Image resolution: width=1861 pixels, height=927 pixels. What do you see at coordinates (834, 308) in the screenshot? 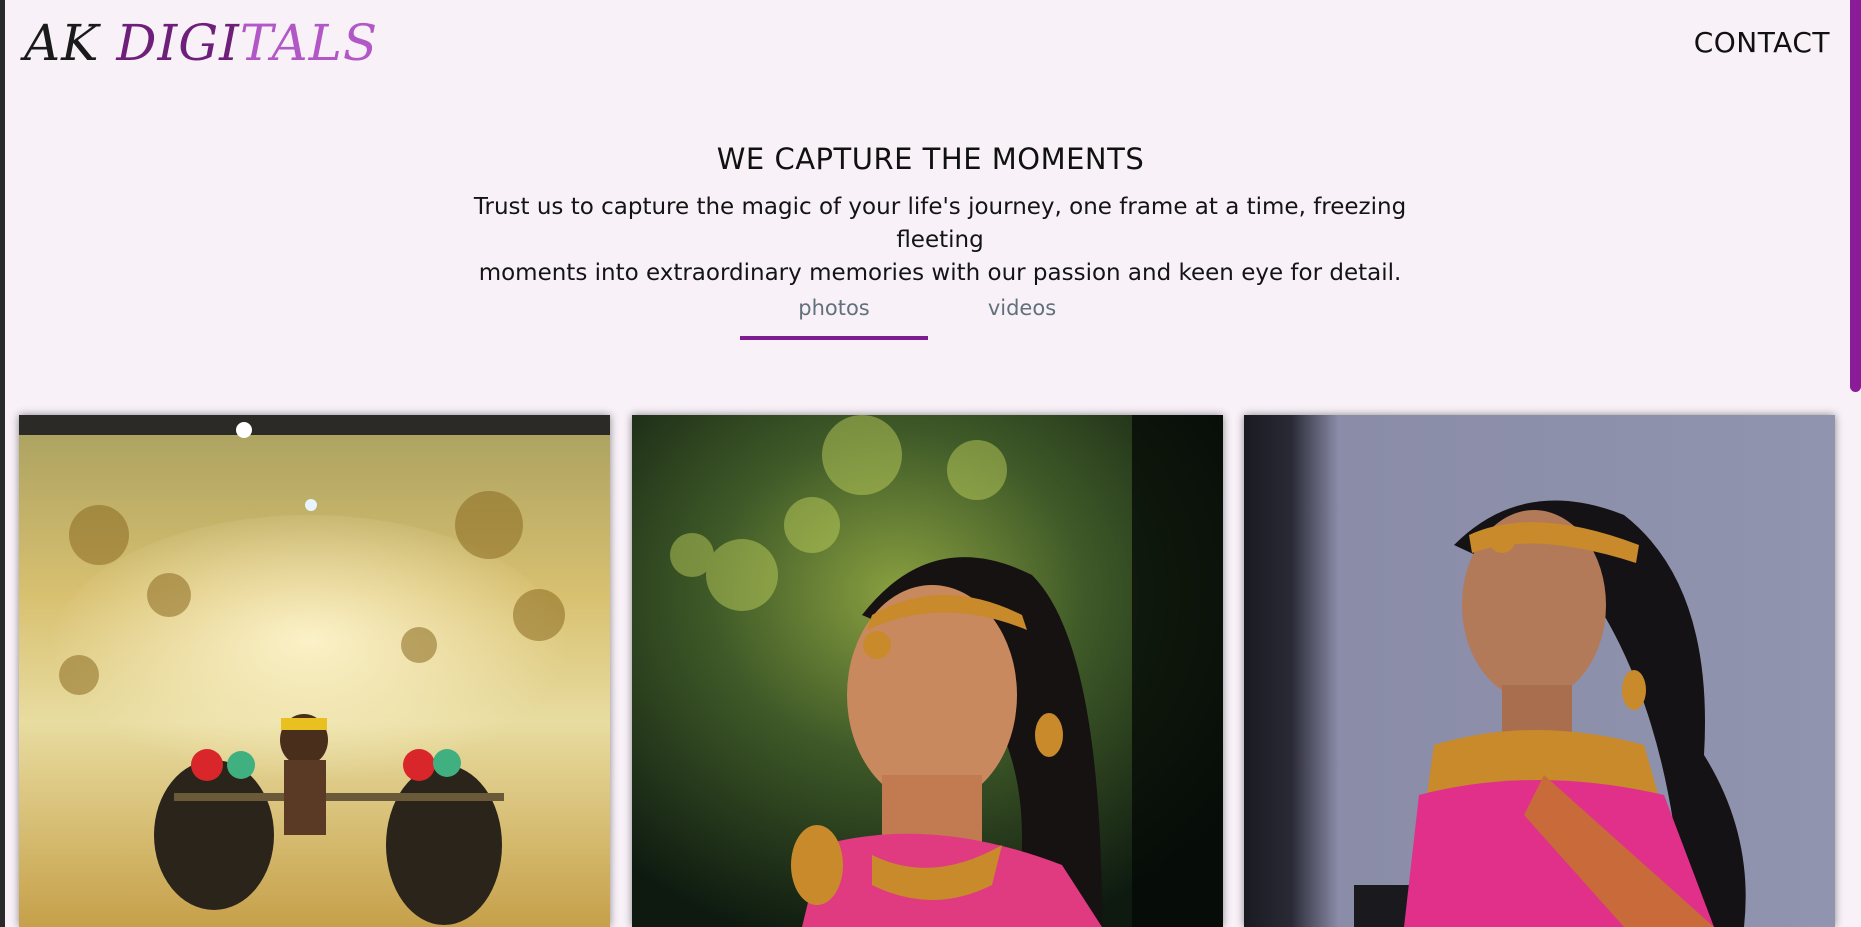
I see `tab-photos: photos` at bounding box center [834, 308].